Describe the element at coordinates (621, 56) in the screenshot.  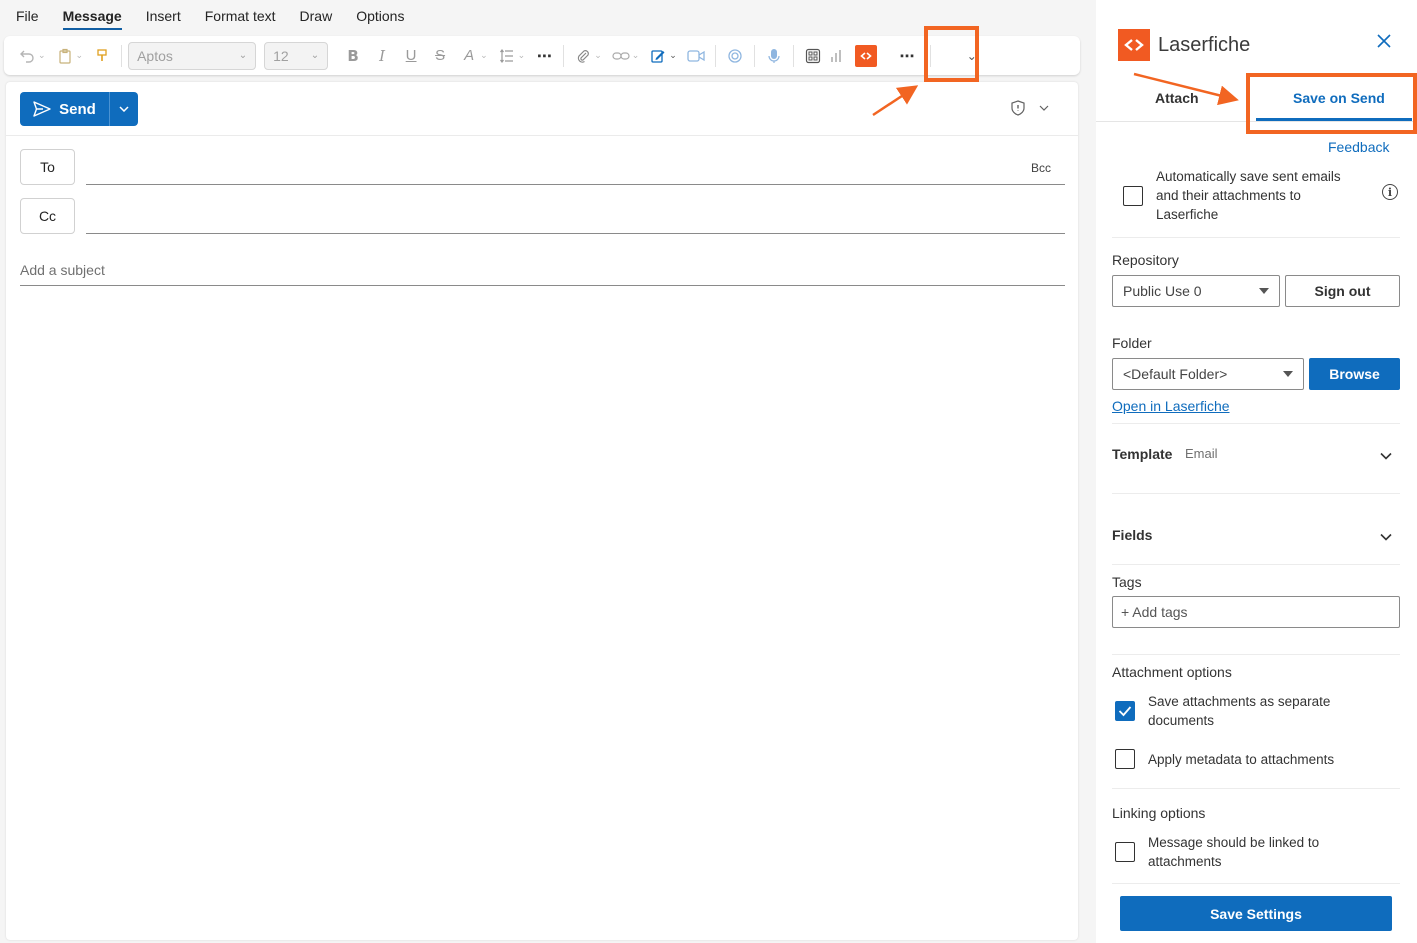
I see `link-icon` at that location.